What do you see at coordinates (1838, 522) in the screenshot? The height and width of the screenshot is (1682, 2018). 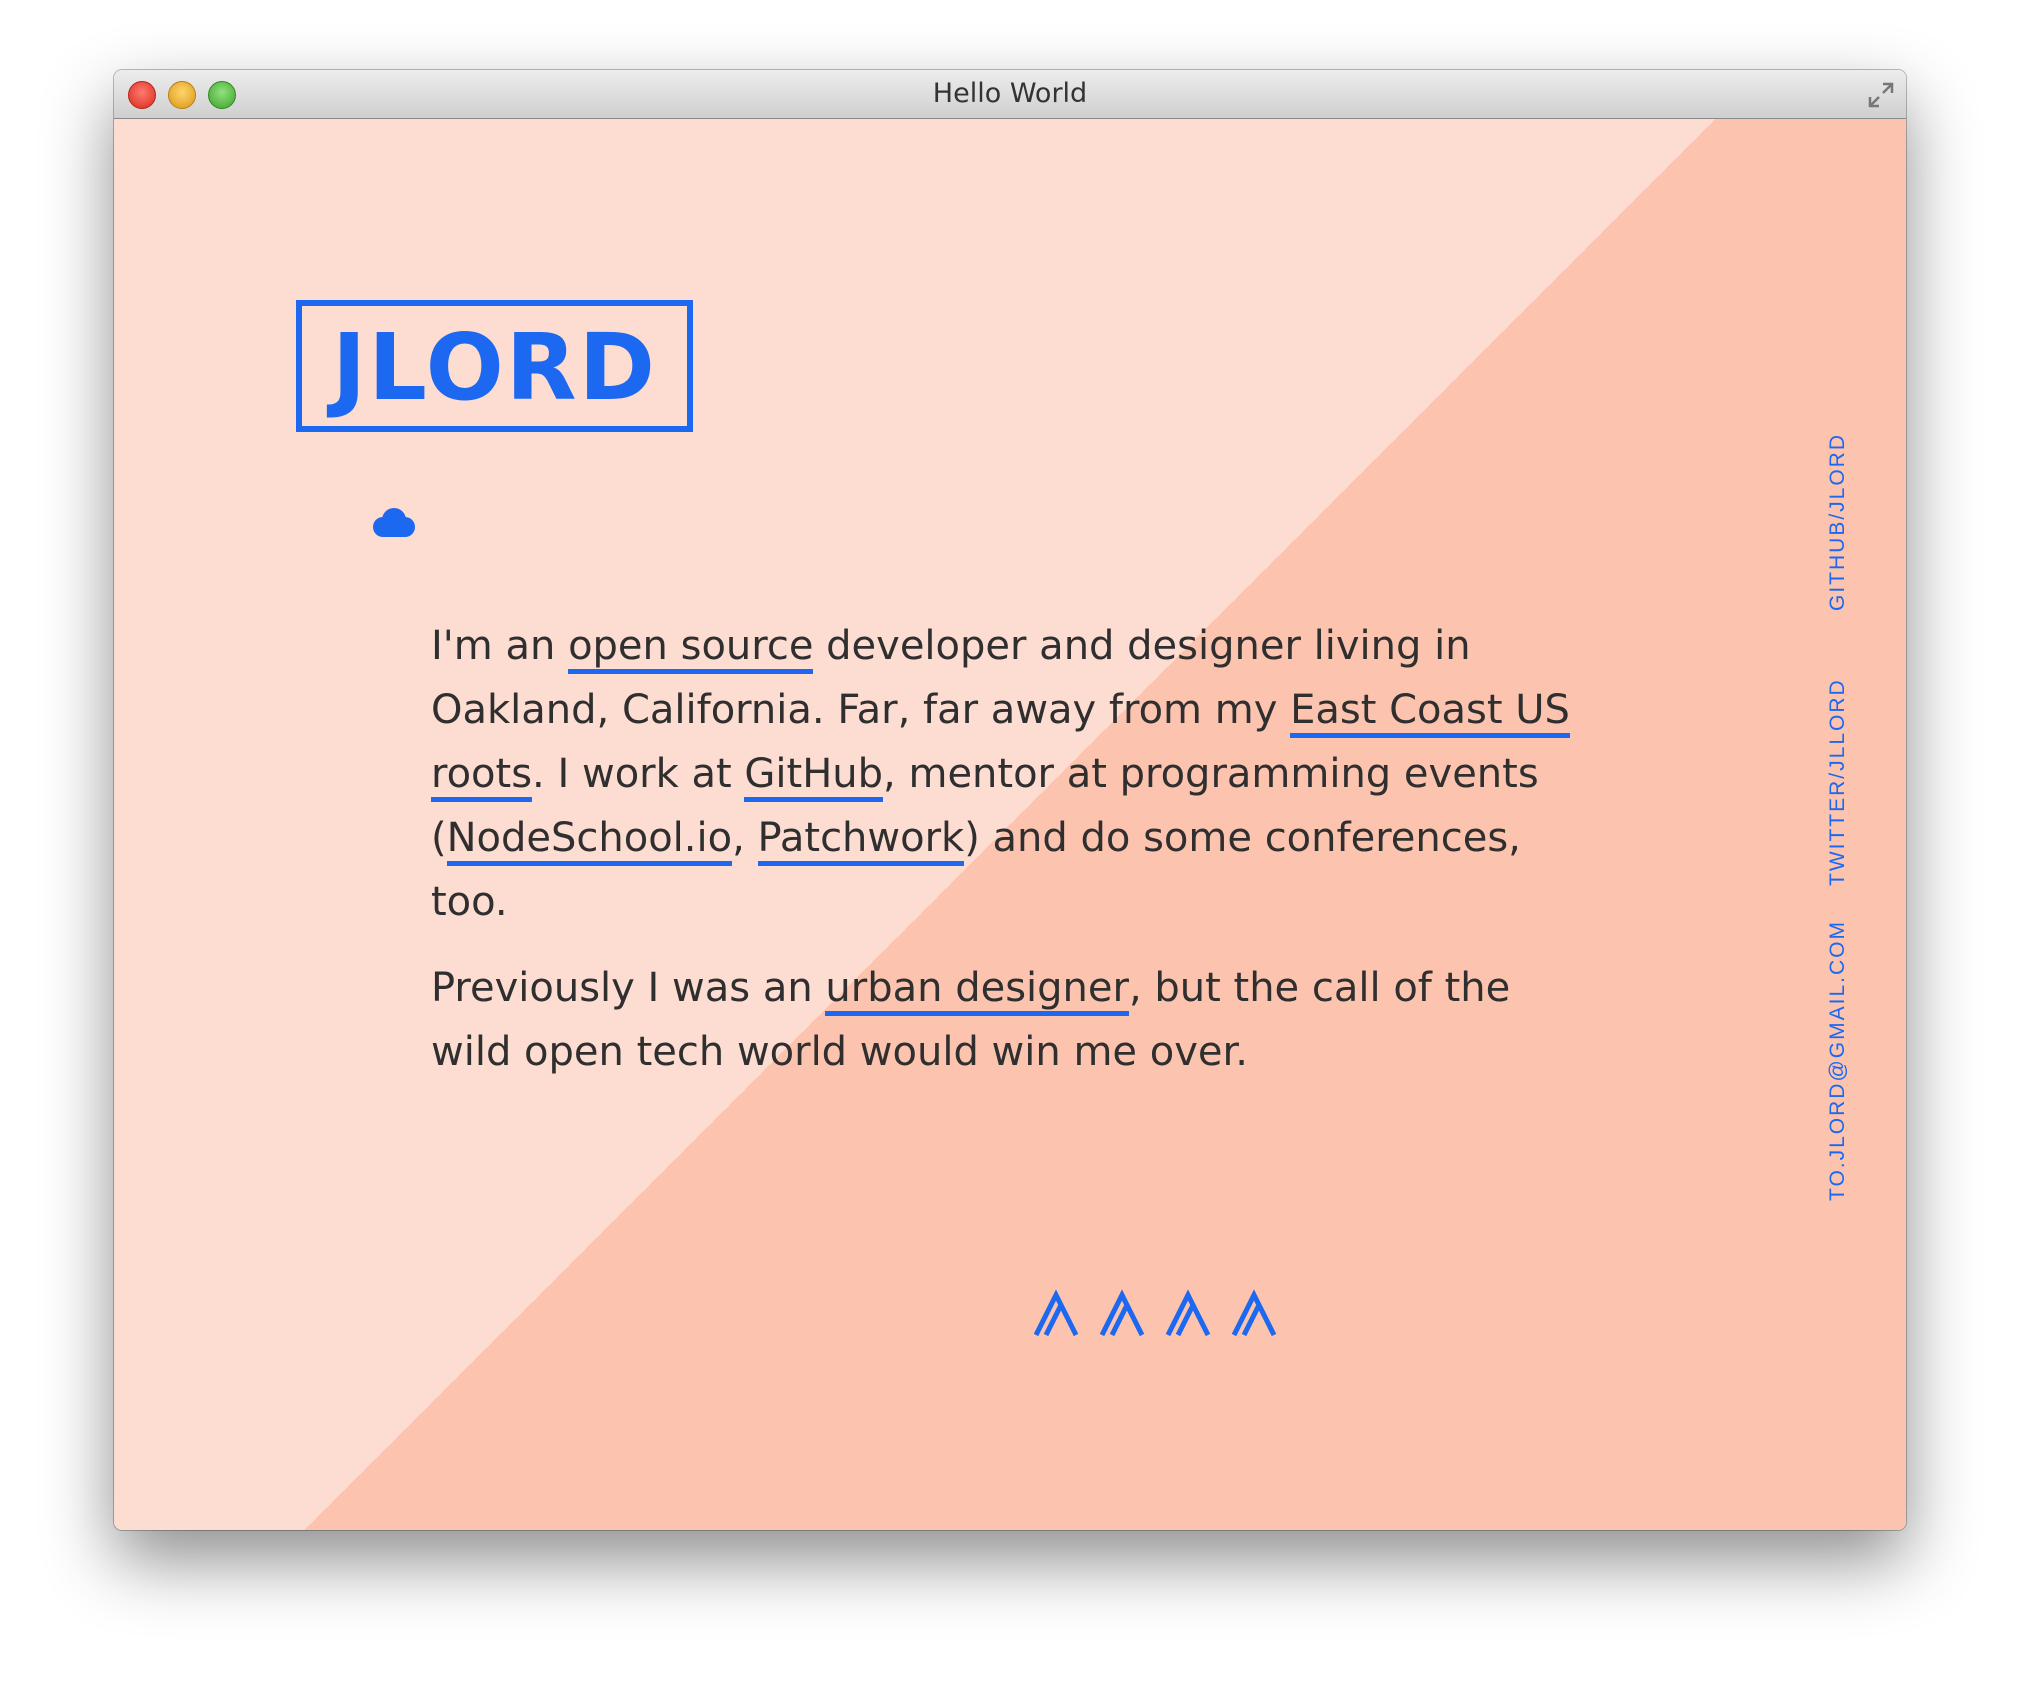 I see `github-social-link: GITHUB/JLORD` at bounding box center [1838, 522].